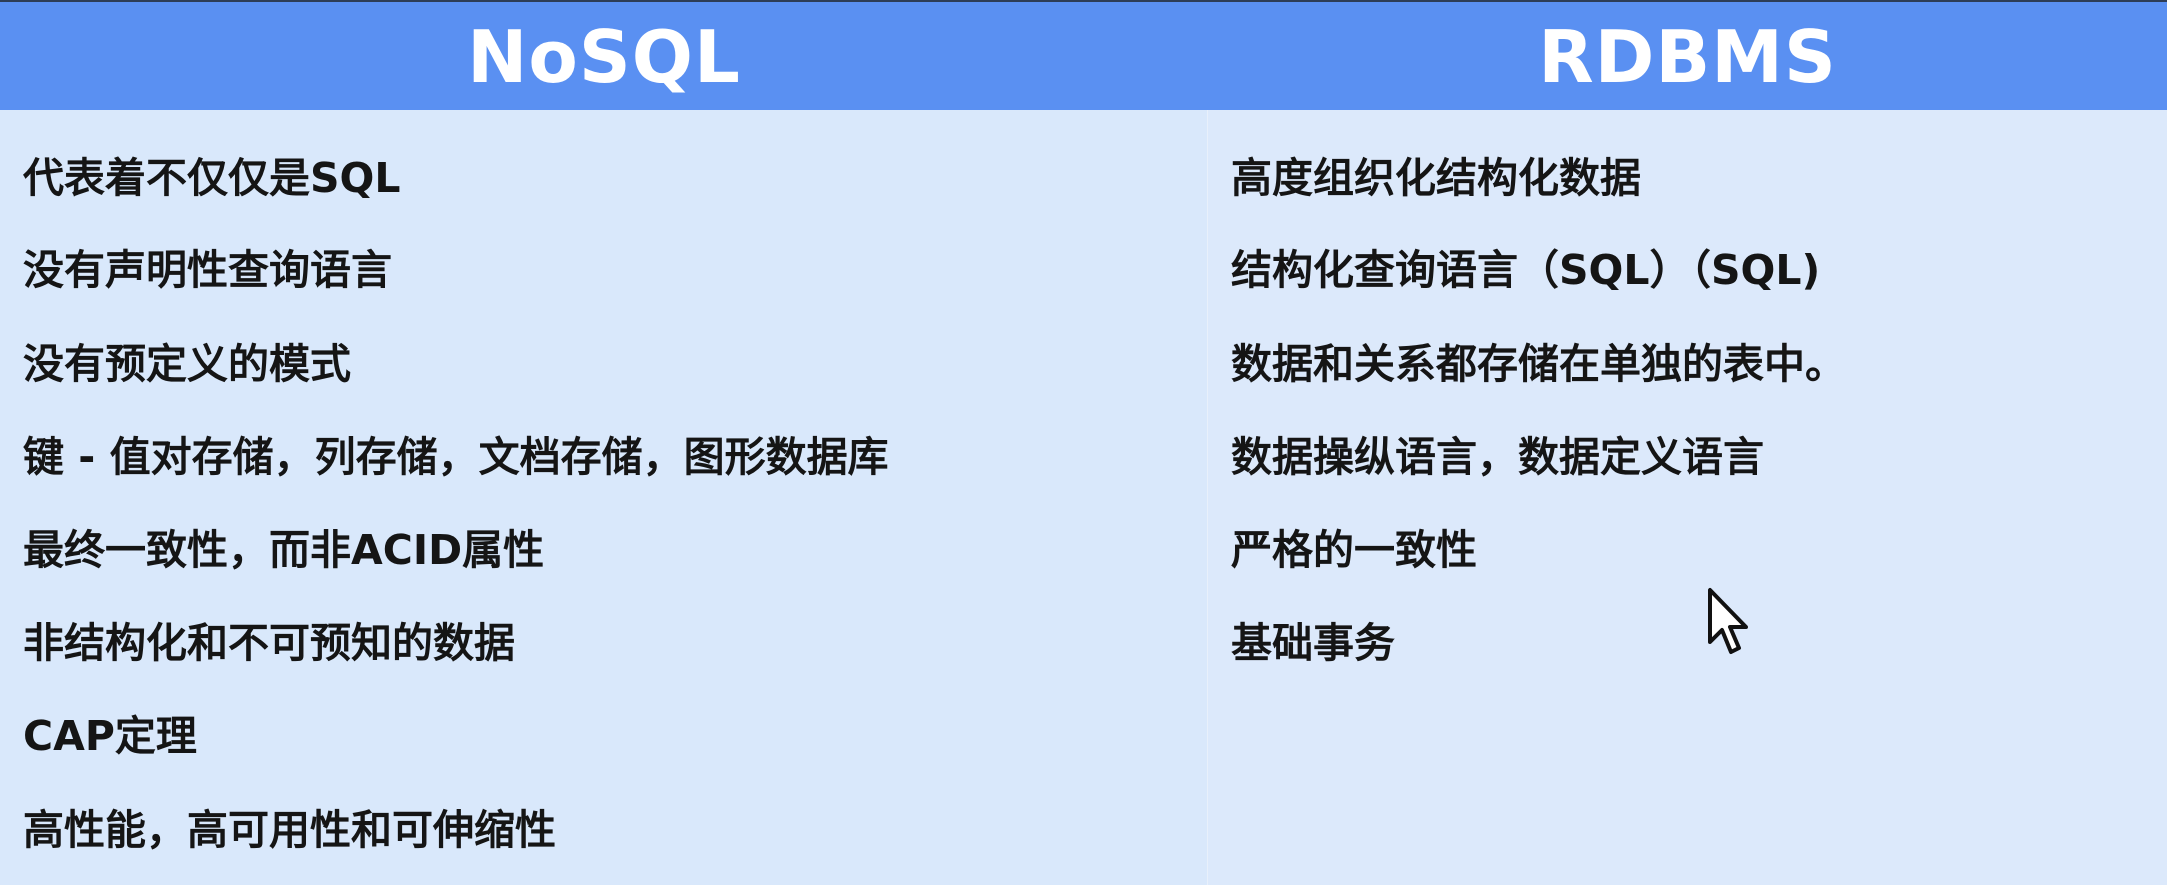  I want to click on nosql-item: CAP定理, so click(110, 736).